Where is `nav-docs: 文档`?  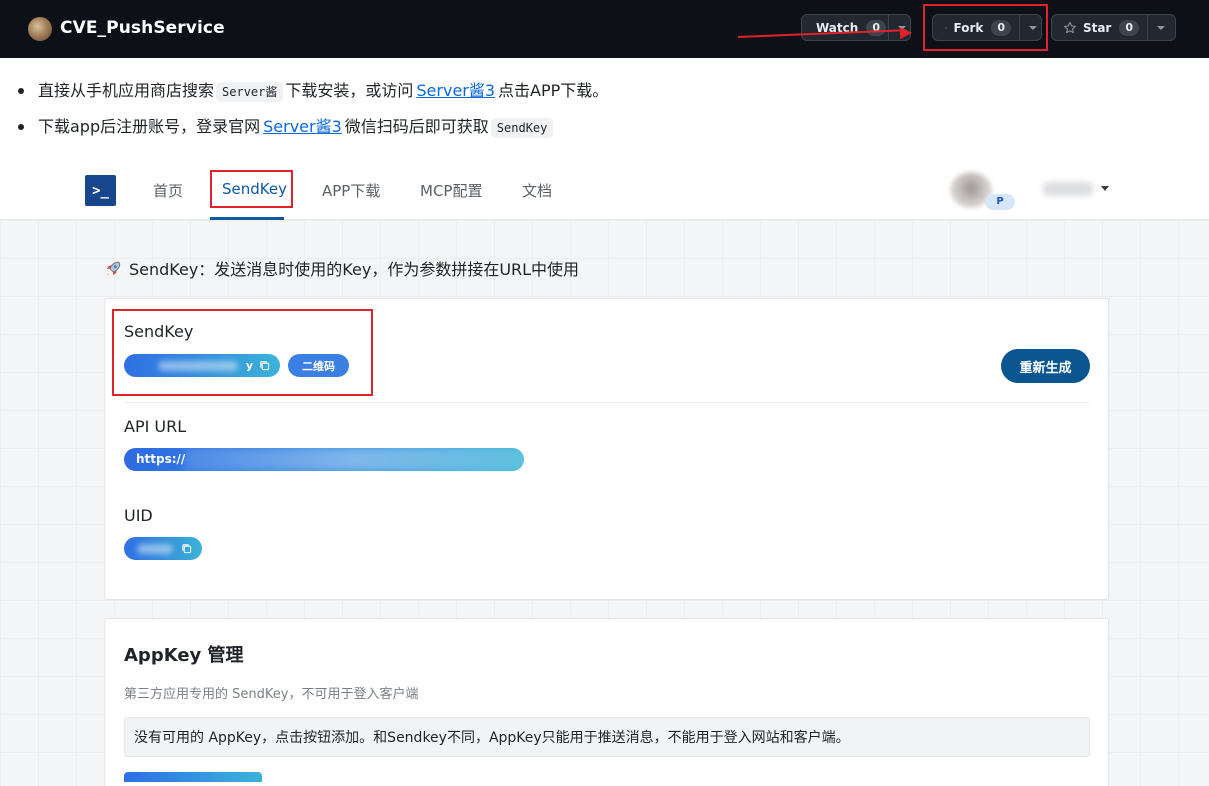
nav-docs: 文档 is located at coordinates (537, 190).